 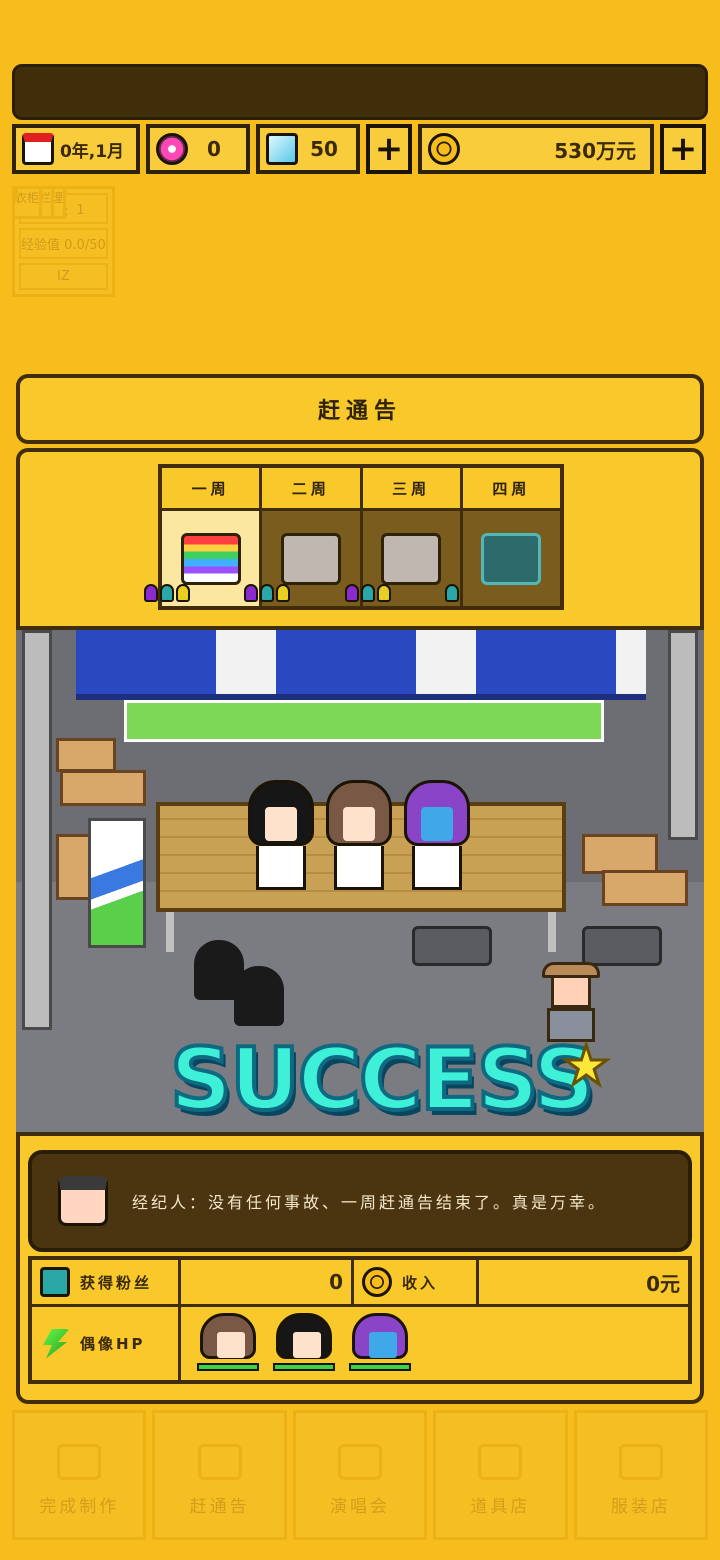 What do you see at coordinates (211, 488) in the screenshot?
I see `tab-week-1: 一周` at bounding box center [211, 488].